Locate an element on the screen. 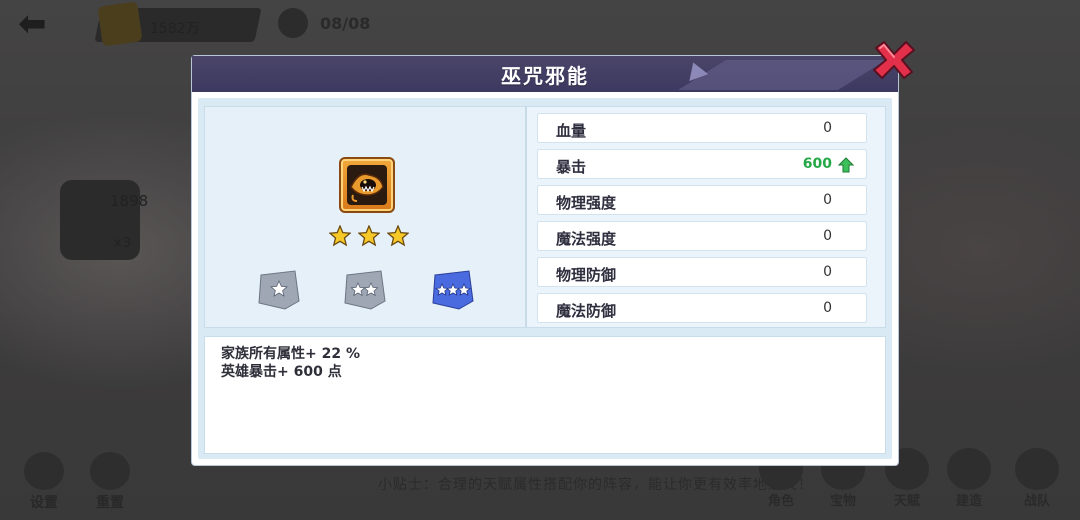  dialog-header: 巫咒邪能 is located at coordinates (545, 74).